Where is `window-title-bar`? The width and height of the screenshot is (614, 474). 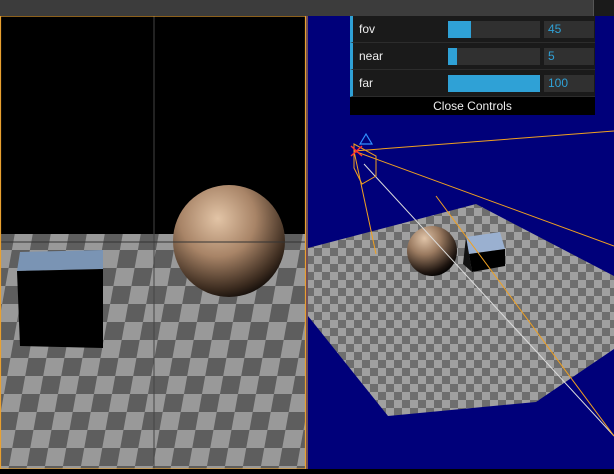
window-title-bar is located at coordinates (307, 8).